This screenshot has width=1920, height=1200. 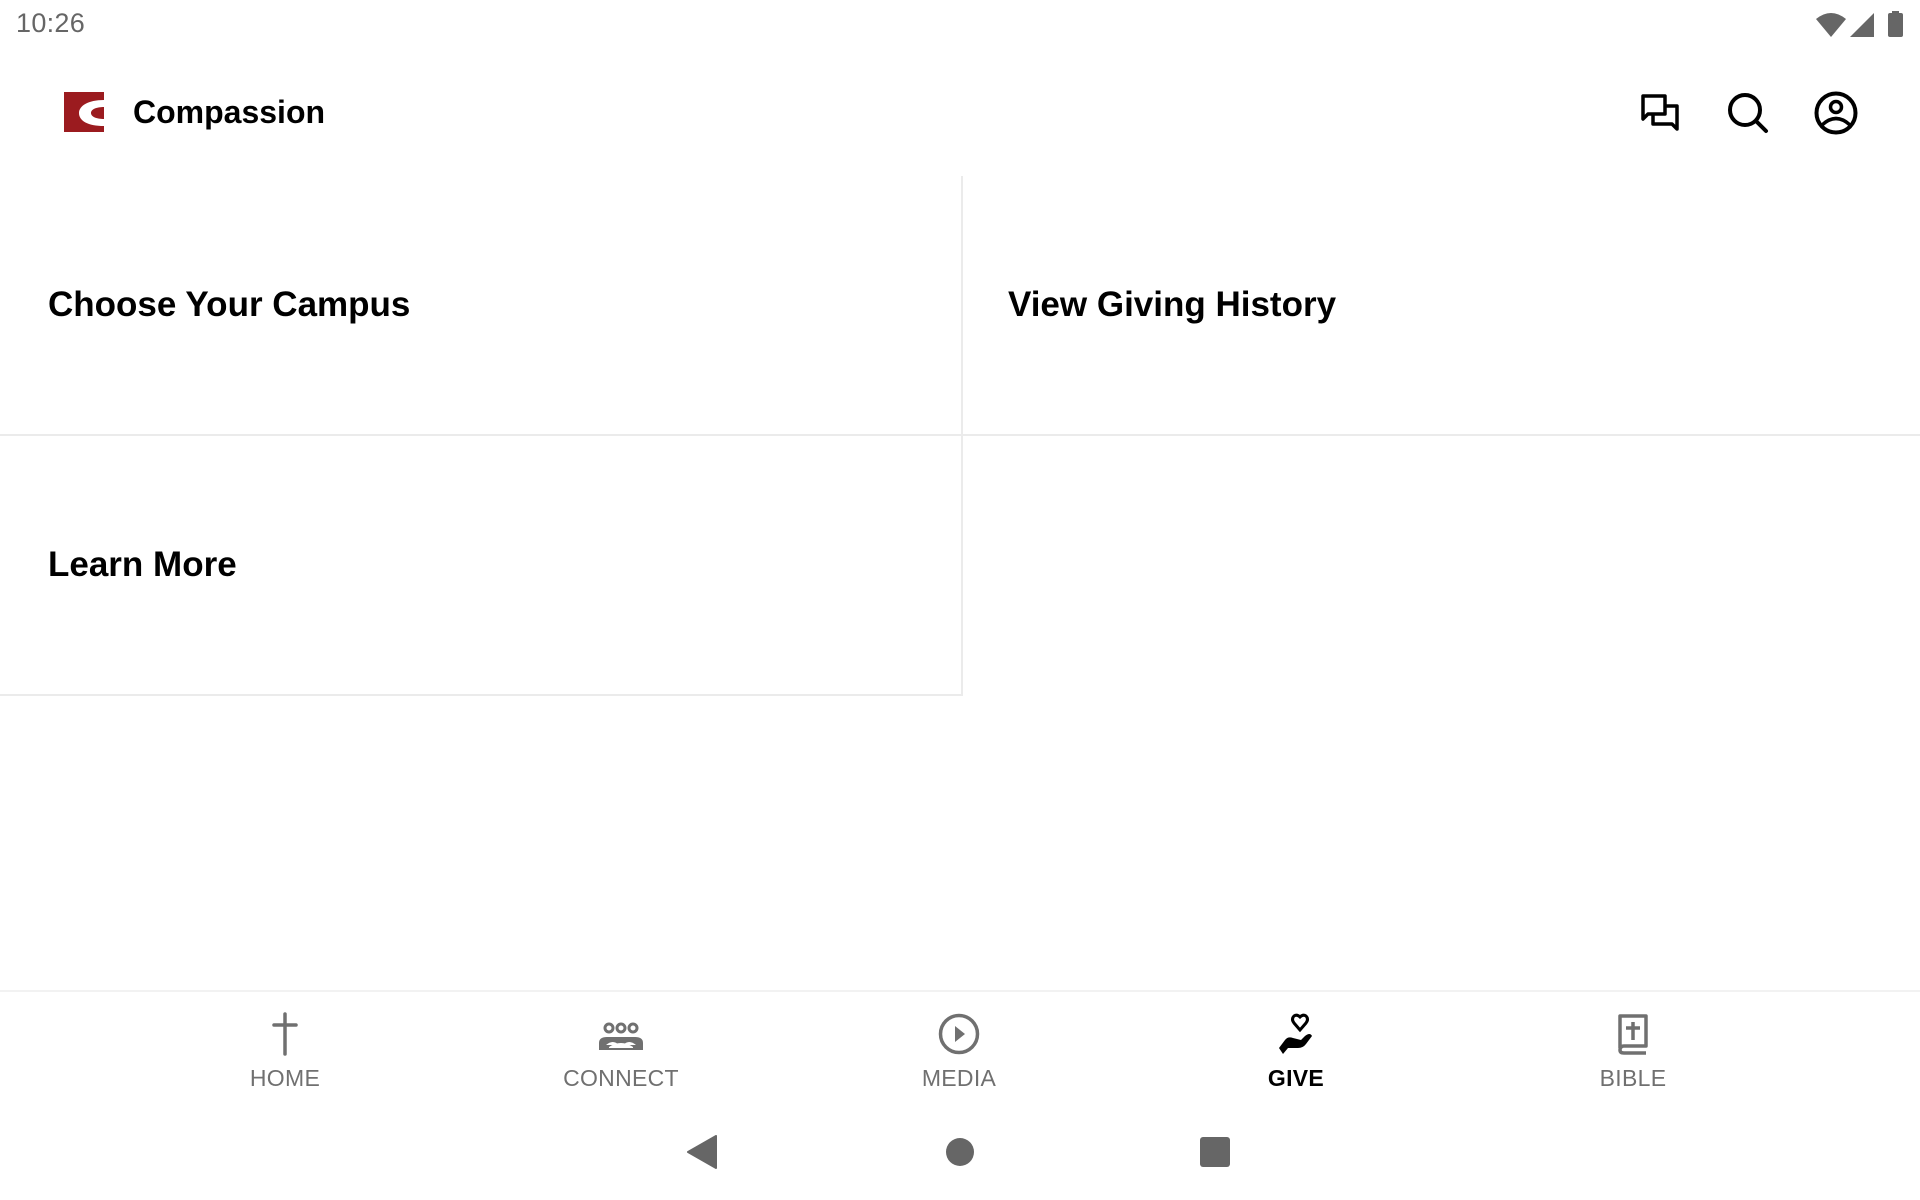 I want to click on account-circle-icon, so click(x=1836, y=113).